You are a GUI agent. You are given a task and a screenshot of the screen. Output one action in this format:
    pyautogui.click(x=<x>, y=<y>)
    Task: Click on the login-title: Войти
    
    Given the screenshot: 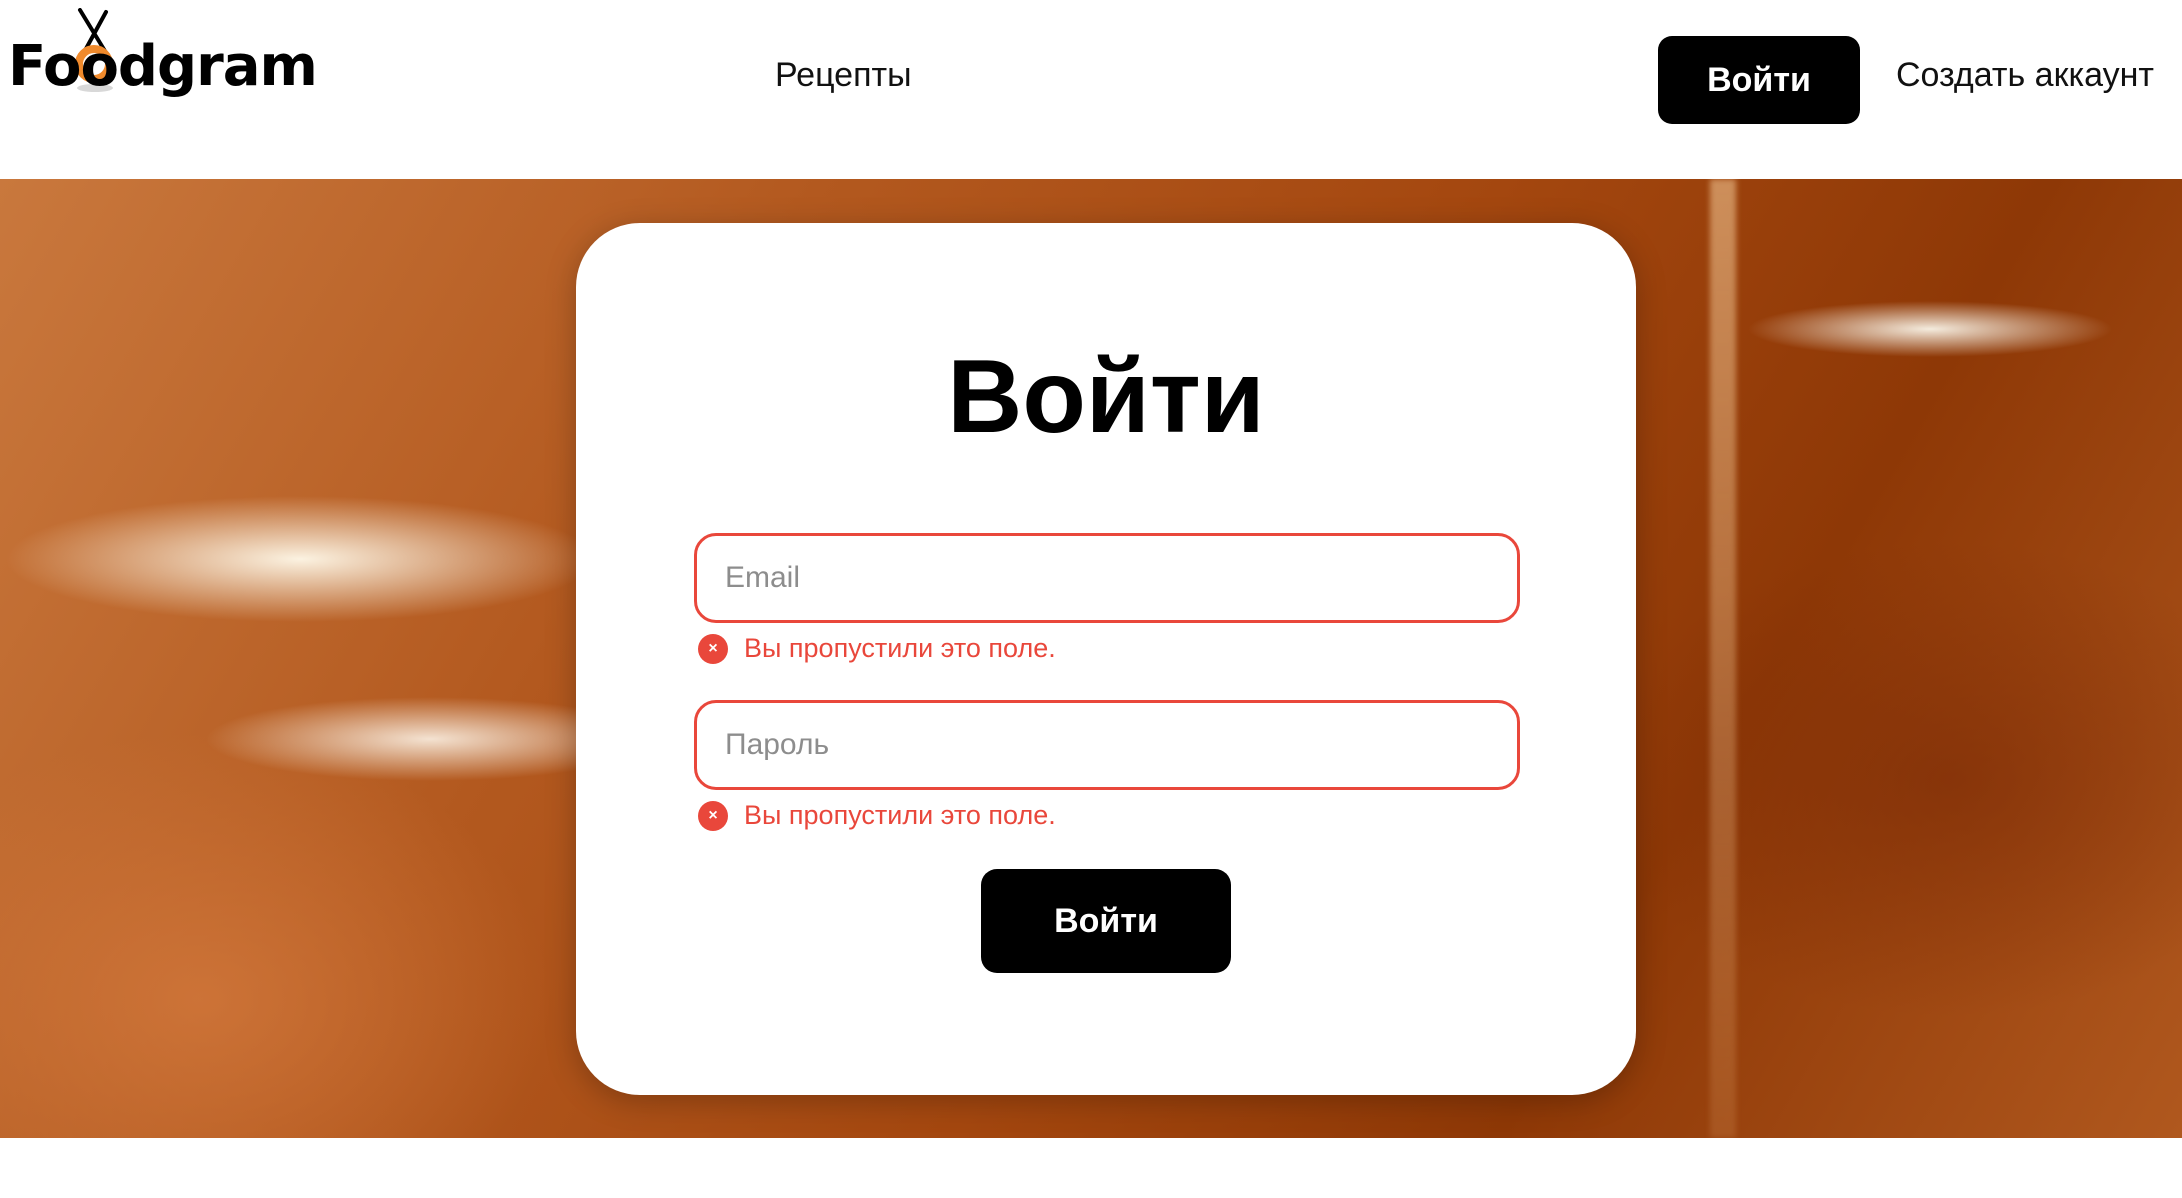 What is the action you would take?
    pyautogui.click(x=1106, y=397)
    